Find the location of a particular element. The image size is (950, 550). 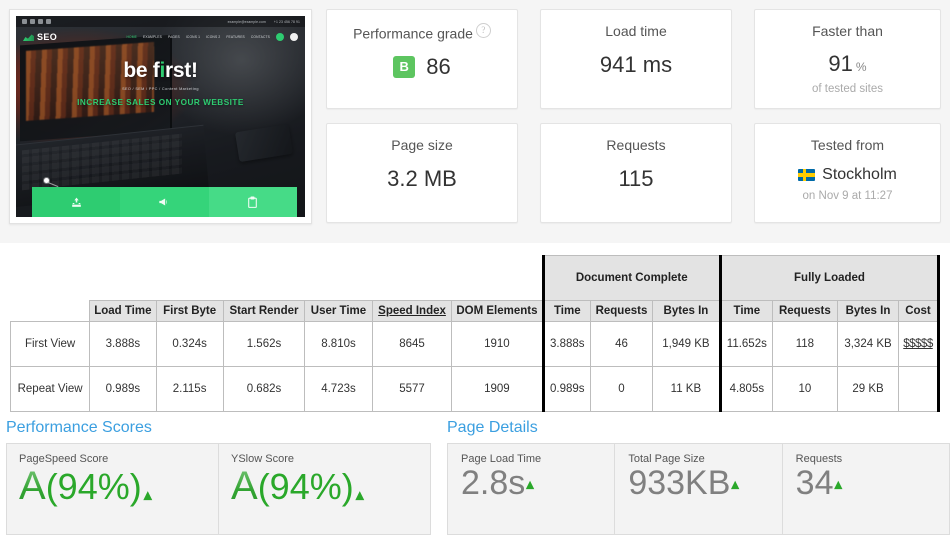

cell-repeat-view-cost is located at coordinates (919, 388).